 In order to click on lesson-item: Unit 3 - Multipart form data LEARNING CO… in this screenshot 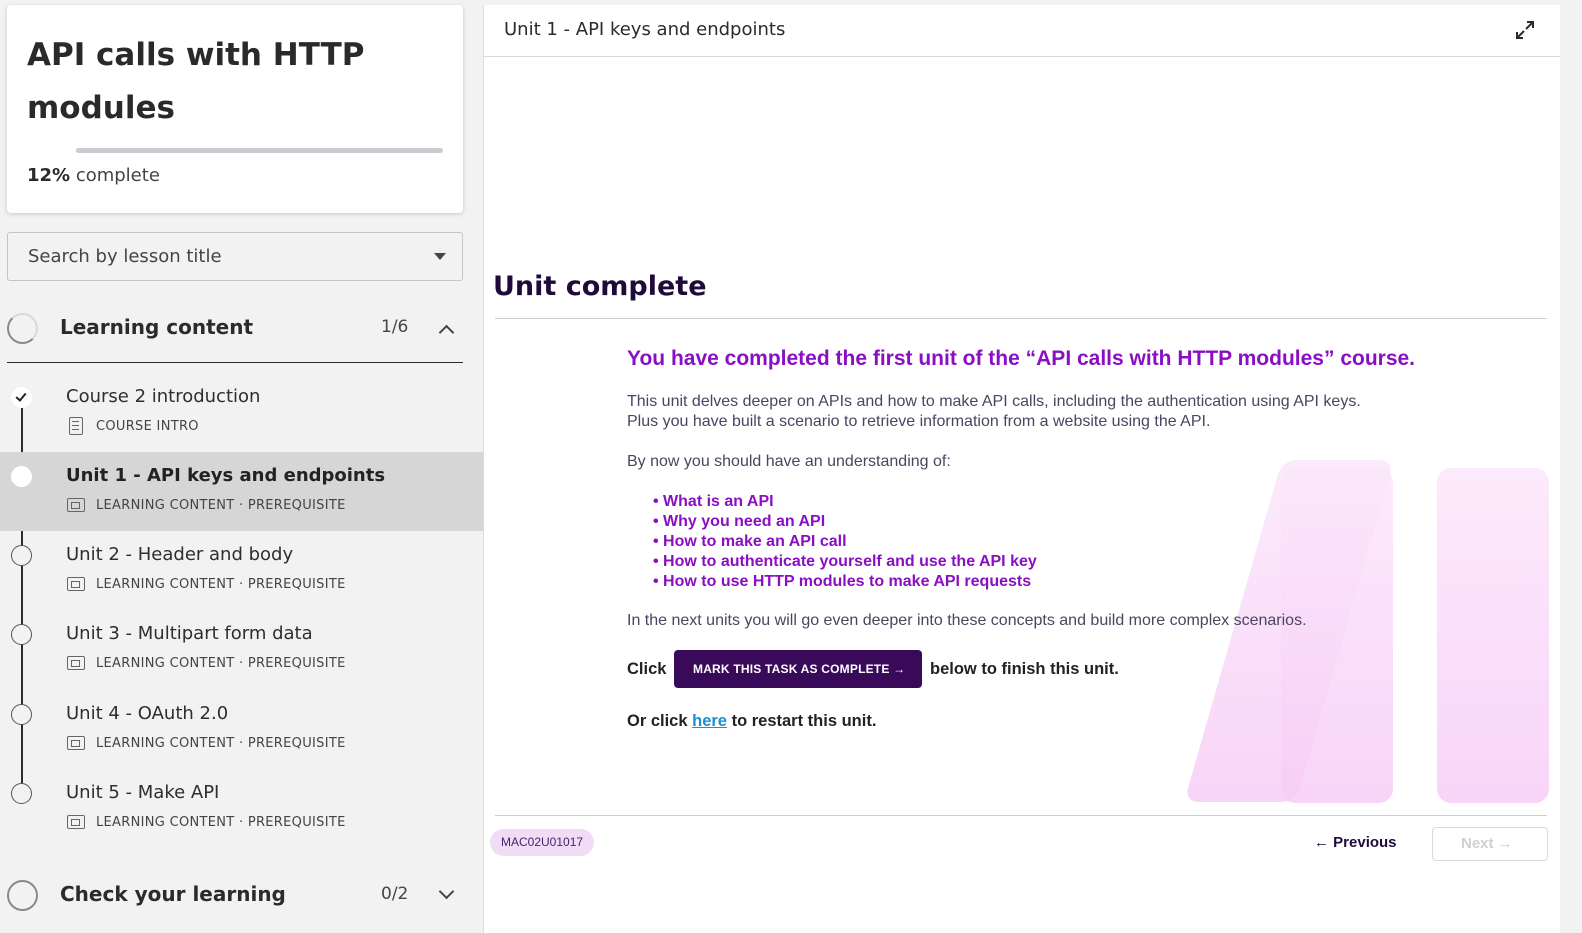, I will do `click(241, 649)`.